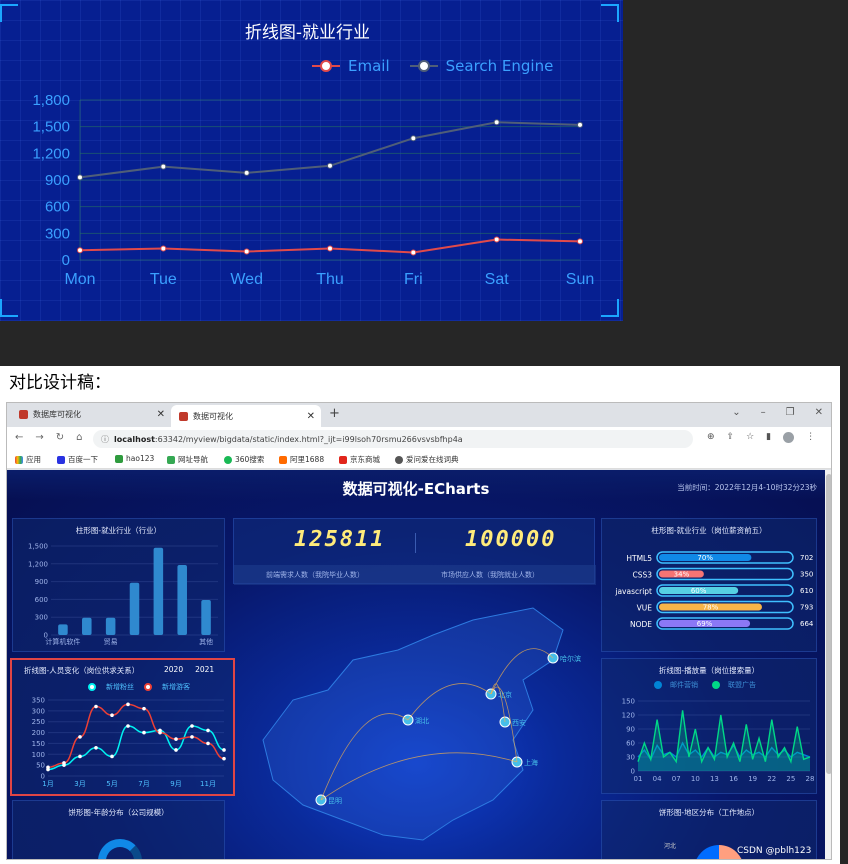 This screenshot has height=864, width=848. What do you see at coordinates (790, 412) in the screenshot?
I see `restore-icon: ❐` at bounding box center [790, 412].